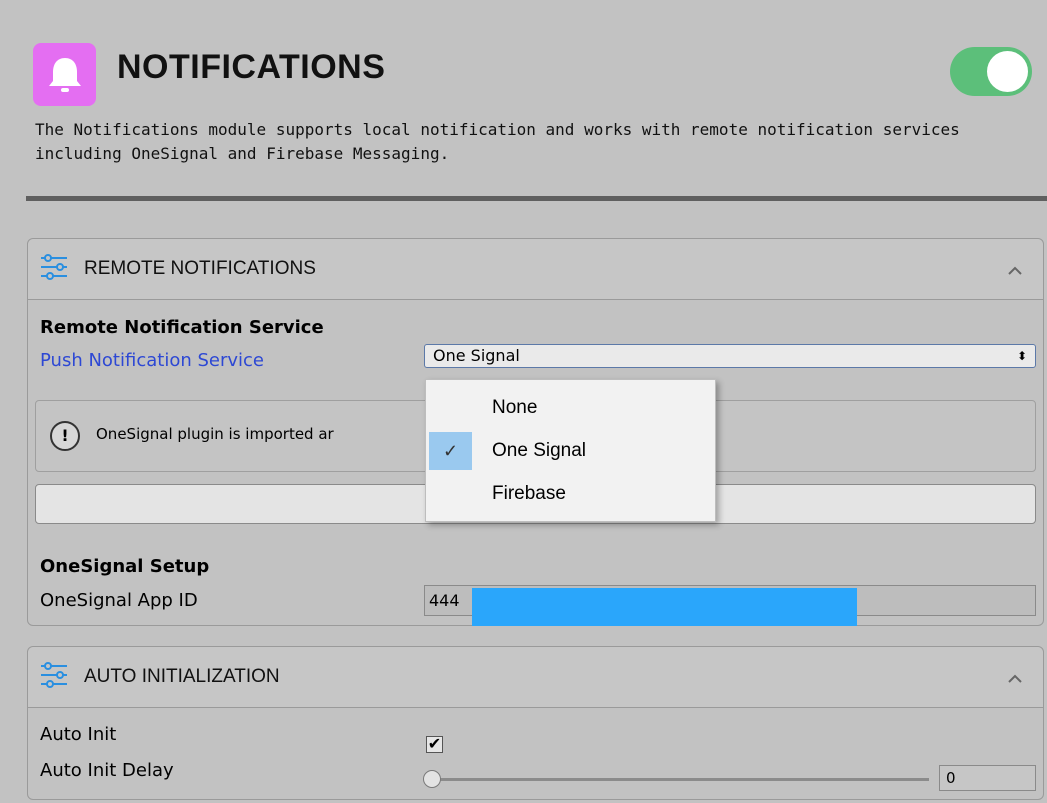  Describe the element at coordinates (681, 779) in the screenshot. I see `delay-slider-track` at that location.